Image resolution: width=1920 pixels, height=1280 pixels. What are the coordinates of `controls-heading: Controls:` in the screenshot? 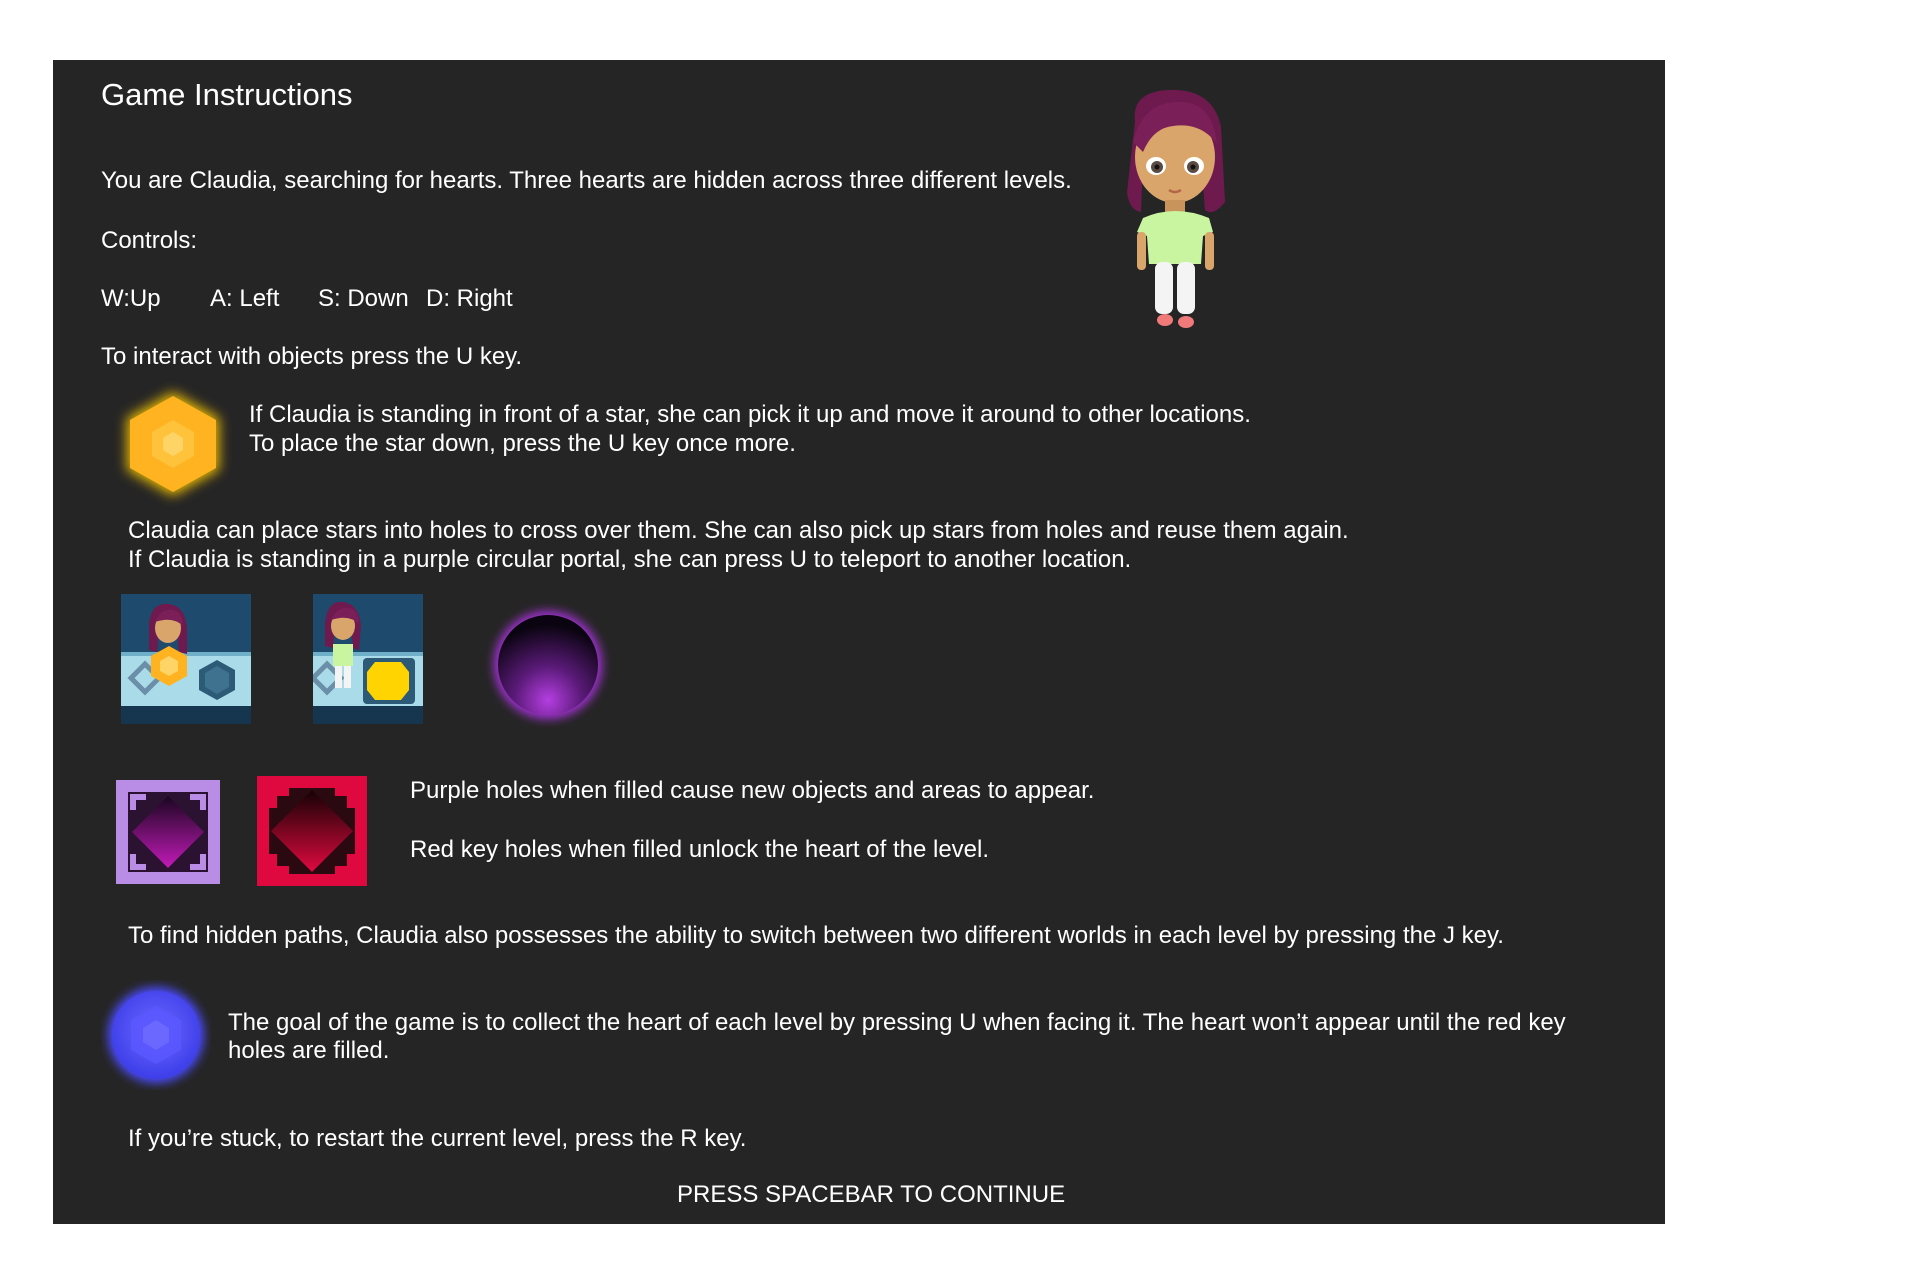 It's located at (149, 240).